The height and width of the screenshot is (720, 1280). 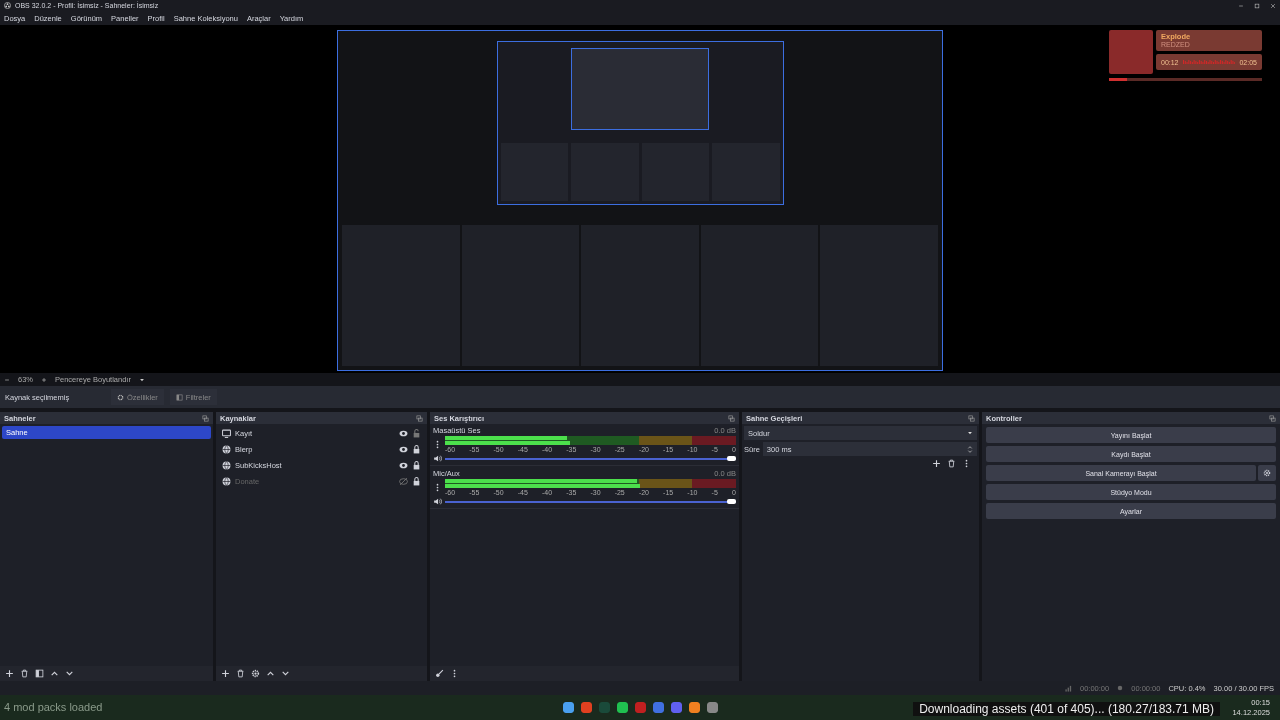 What do you see at coordinates (53, 707) in the screenshot?
I see `mod-status-text: 4 mod packs loaded` at bounding box center [53, 707].